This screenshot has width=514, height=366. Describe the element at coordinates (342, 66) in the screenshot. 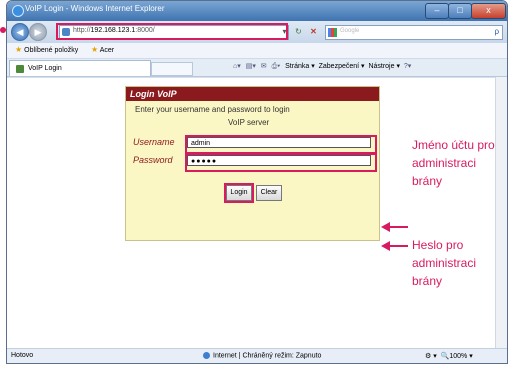

I see `menu-security: Zabezpečení ▾` at that location.